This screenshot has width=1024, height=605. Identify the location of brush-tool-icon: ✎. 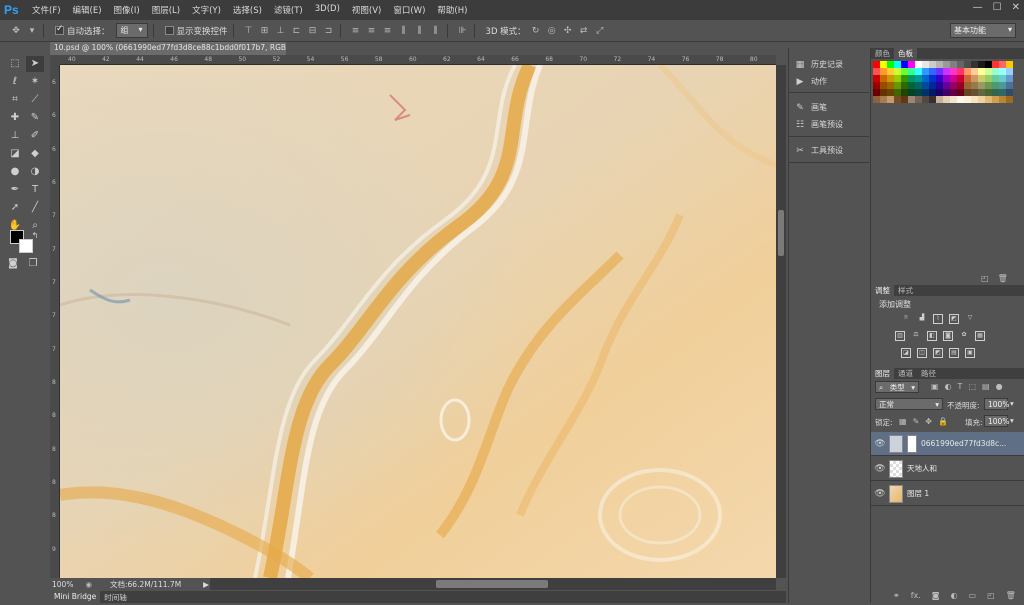
(35, 118).